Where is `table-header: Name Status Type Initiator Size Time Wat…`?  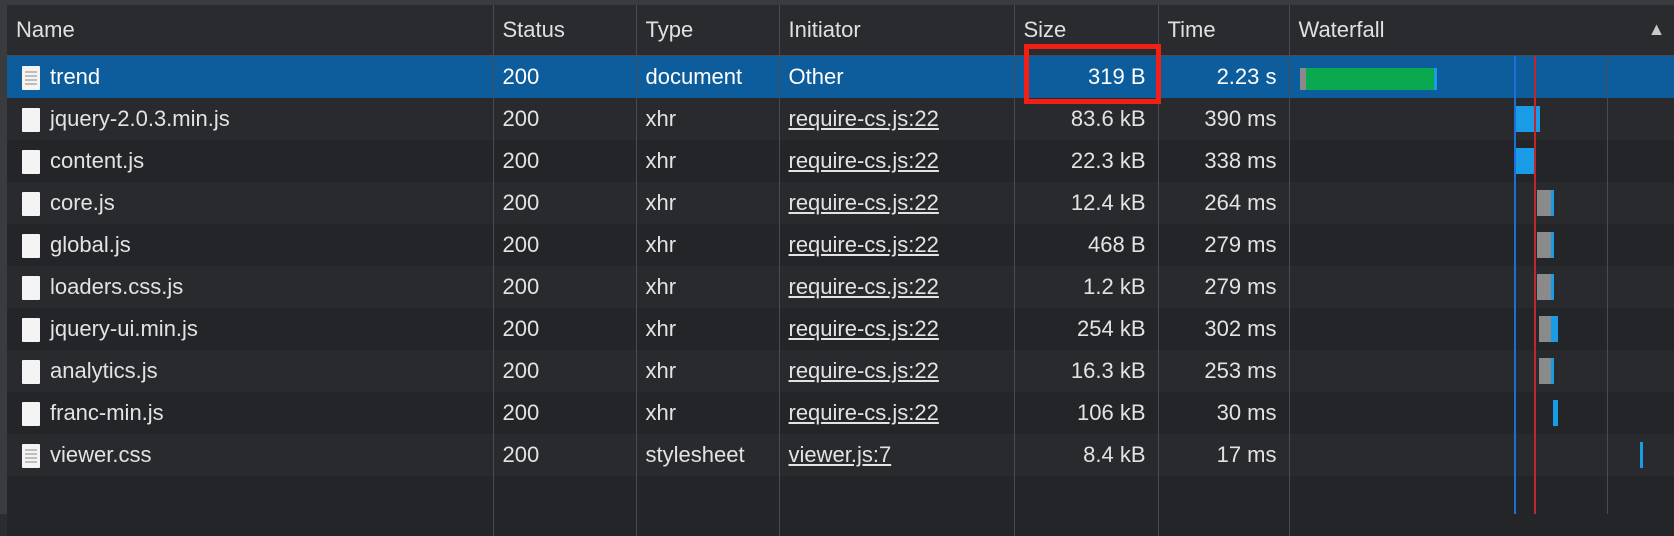
table-header: Name Status Type Initiator Size Time Wat… is located at coordinates (840, 30).